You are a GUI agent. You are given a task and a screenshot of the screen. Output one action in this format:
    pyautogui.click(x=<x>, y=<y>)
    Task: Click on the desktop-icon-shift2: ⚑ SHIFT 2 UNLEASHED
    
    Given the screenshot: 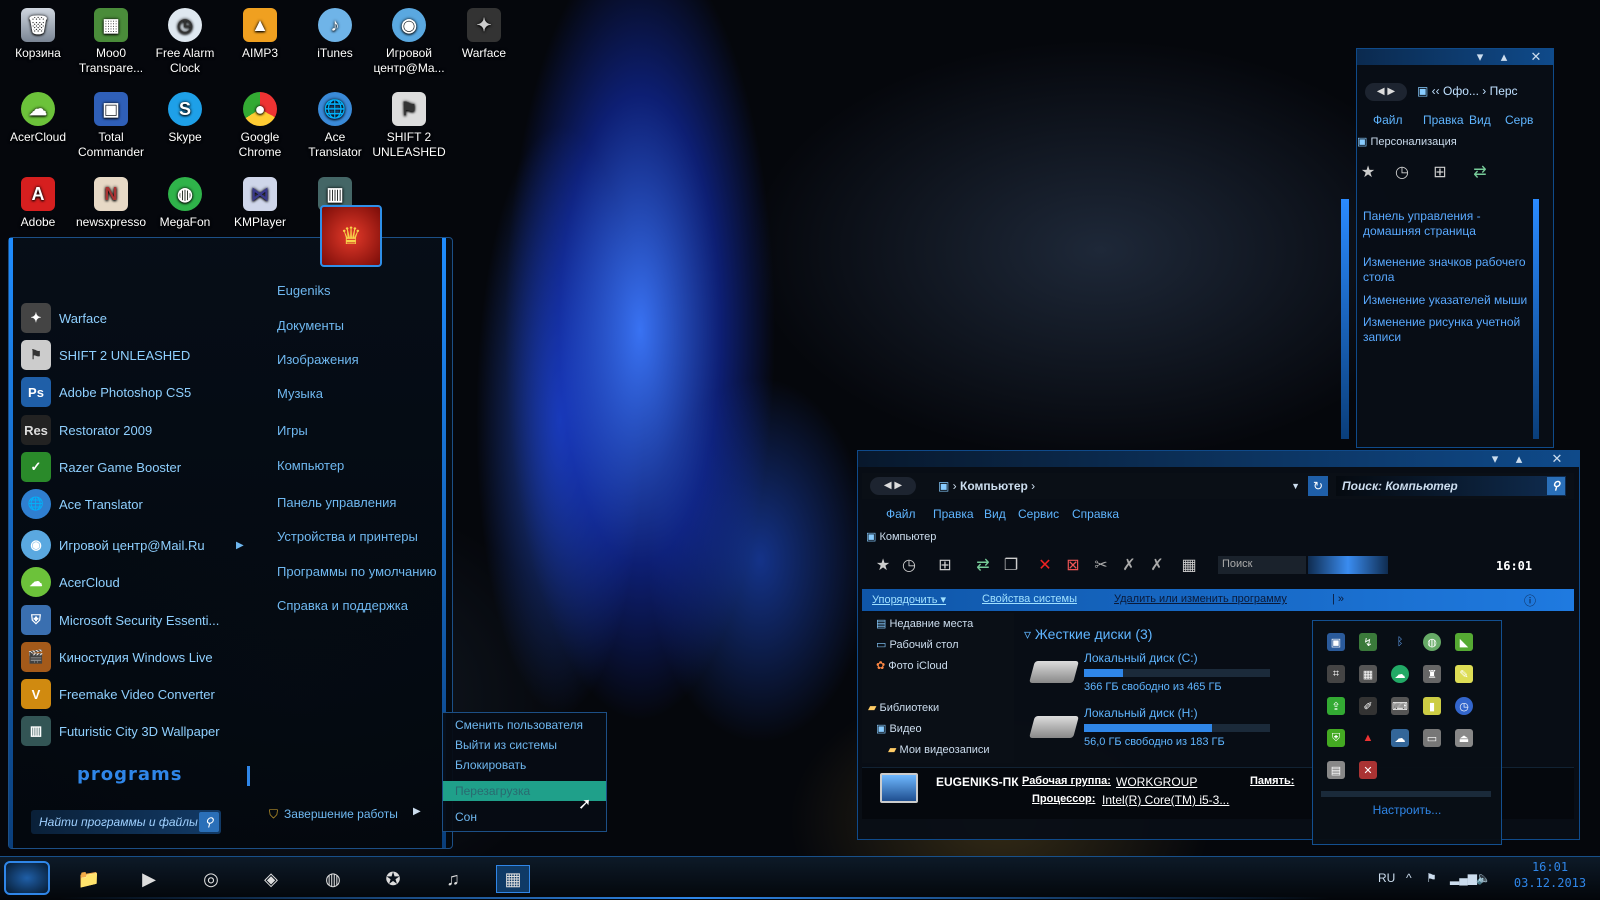 What is the action you would take?
    pyautogui.click(x=409, y=126)
    